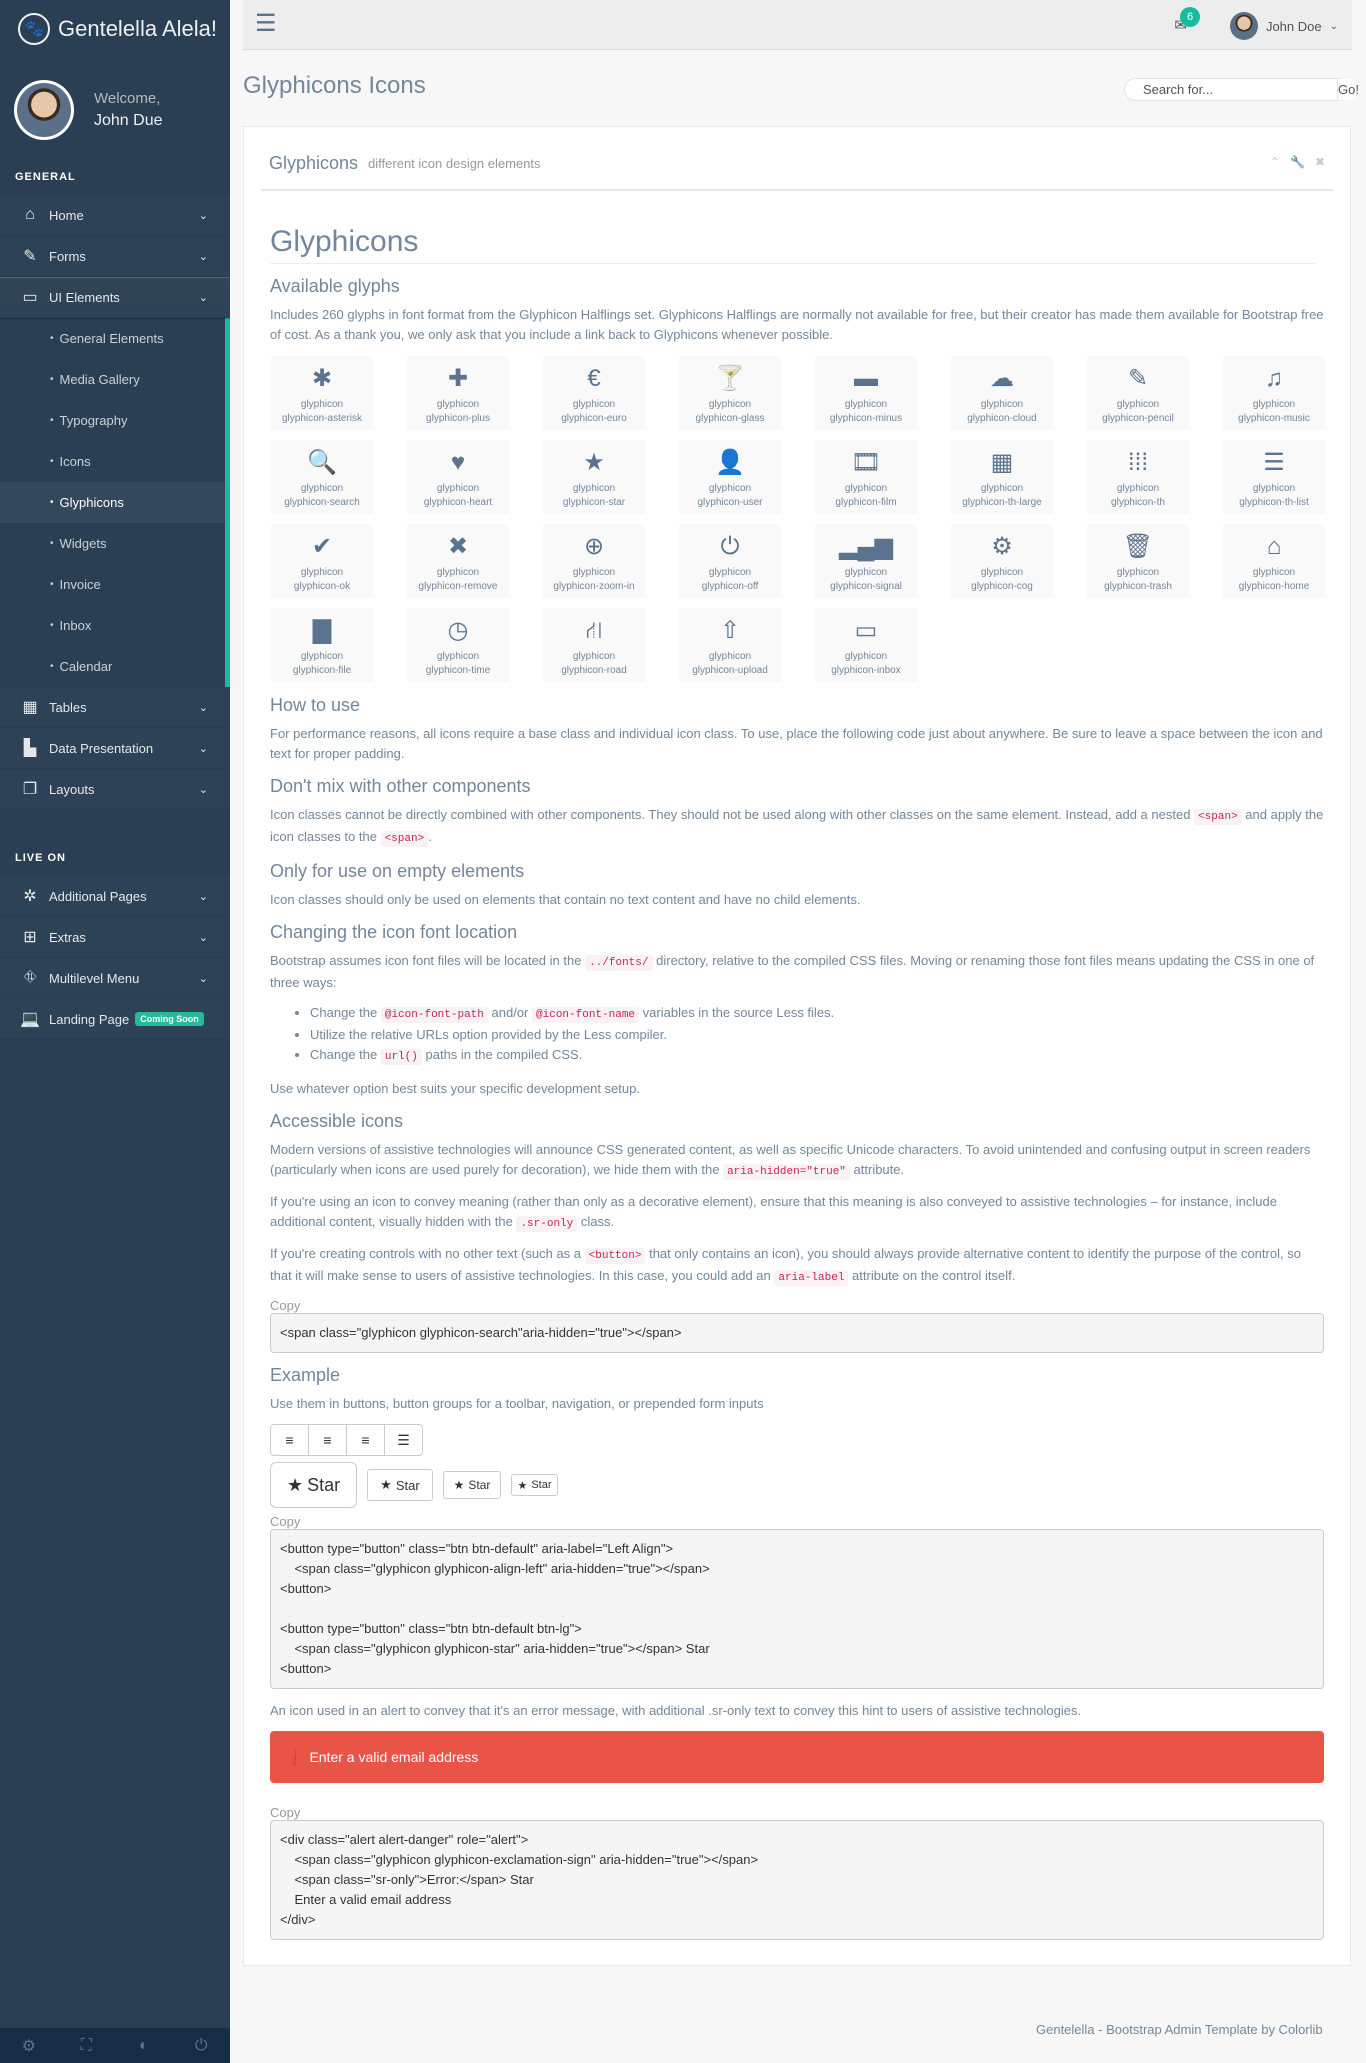  I want to click on star-button-xsmall: ★ Star, so click(534, 1485).